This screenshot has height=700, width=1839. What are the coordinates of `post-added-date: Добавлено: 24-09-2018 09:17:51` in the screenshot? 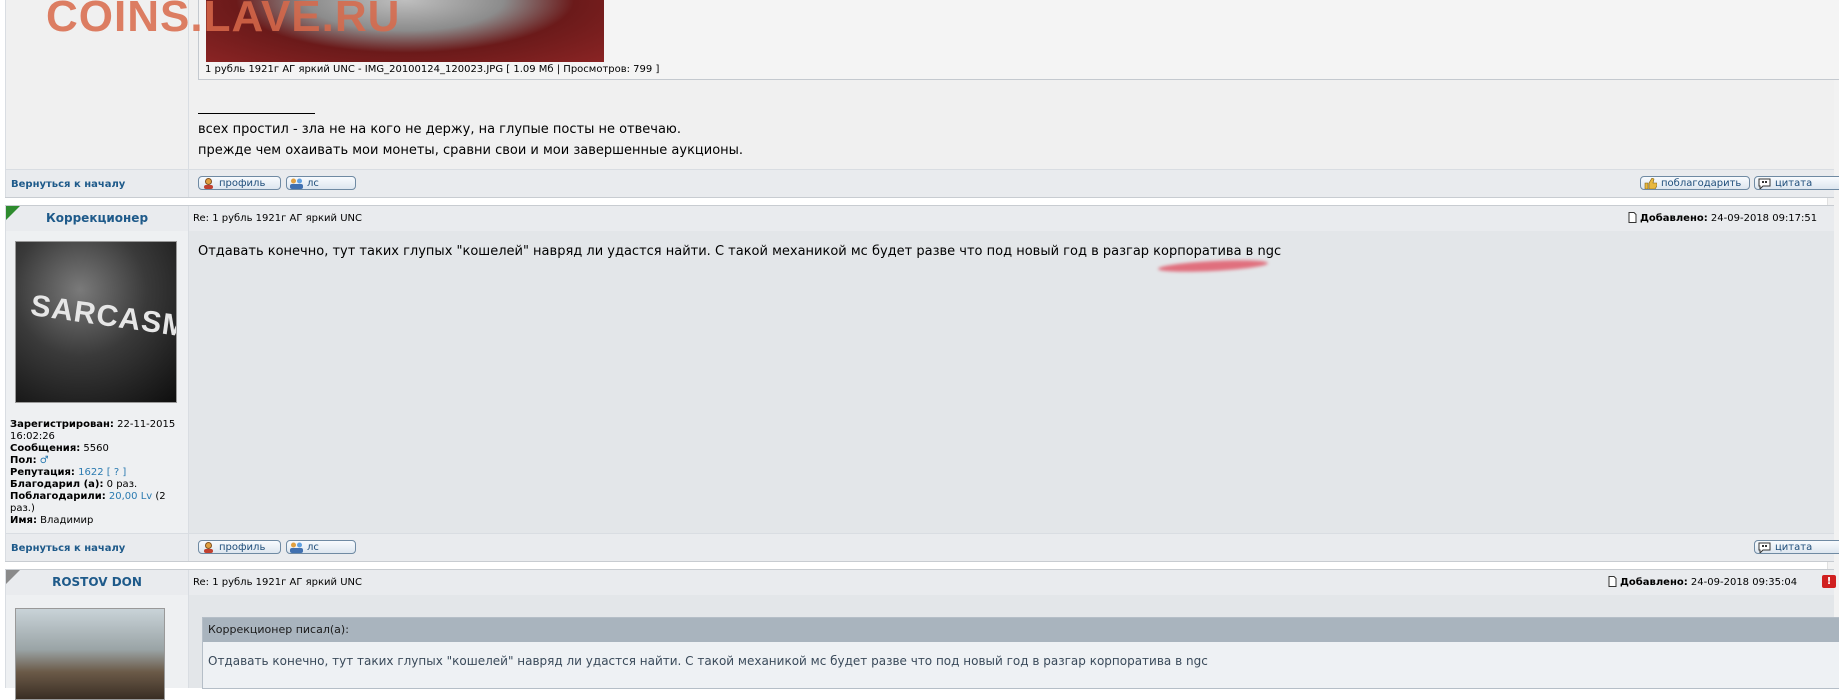 It's located at (1722, 218).